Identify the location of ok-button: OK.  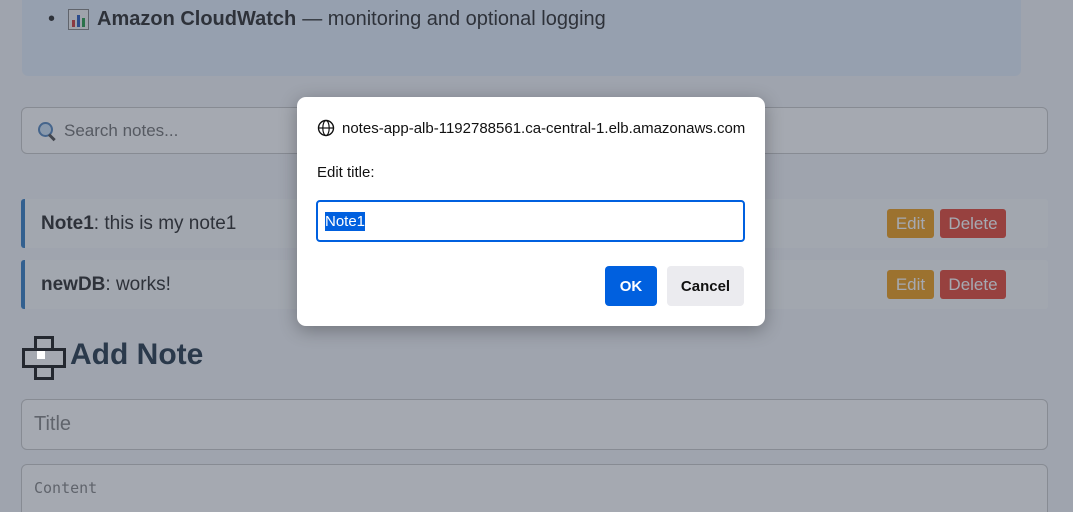
(631, 286).